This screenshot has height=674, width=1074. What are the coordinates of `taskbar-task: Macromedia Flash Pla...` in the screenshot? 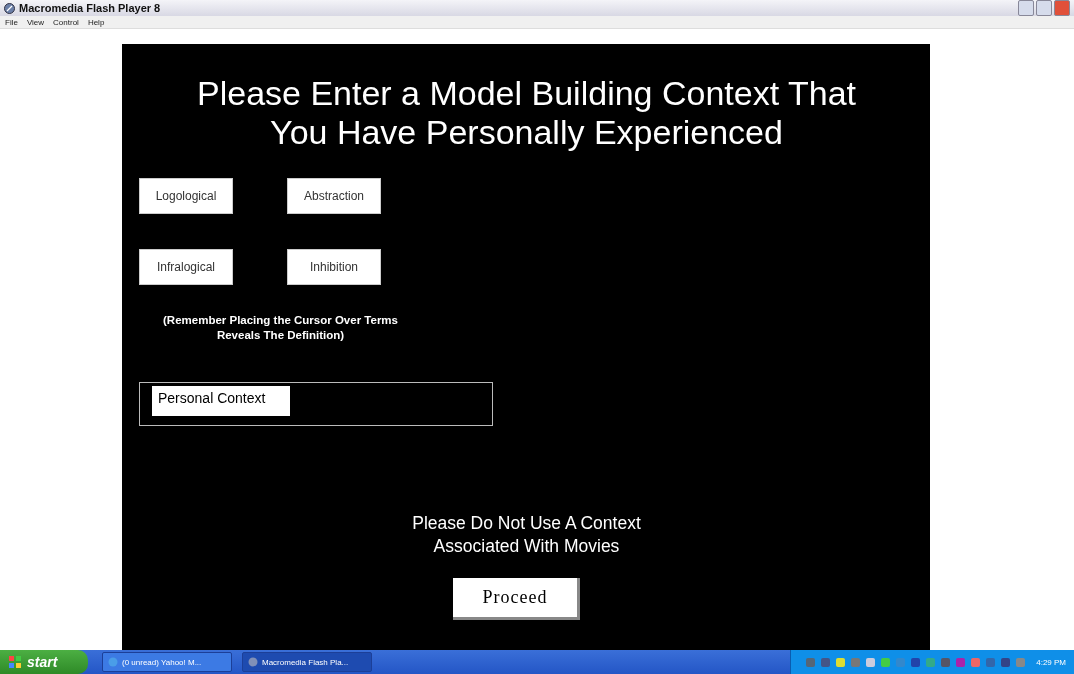 It's located at (307, 662).